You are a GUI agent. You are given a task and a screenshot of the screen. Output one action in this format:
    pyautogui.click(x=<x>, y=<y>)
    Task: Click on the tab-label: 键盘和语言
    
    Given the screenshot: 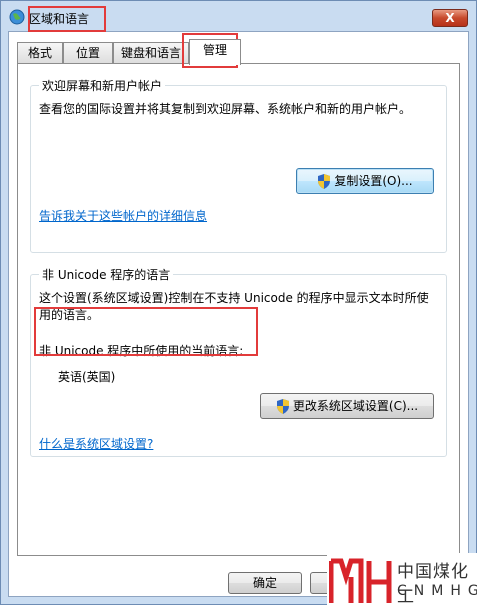 What is the action you would take?
    pyautogui.click(x=150, y=53)
    